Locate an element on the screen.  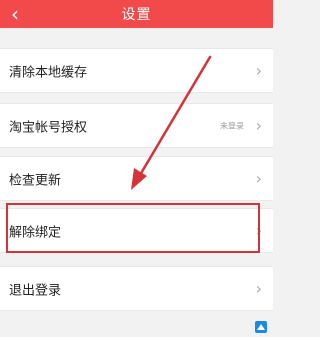
login-status: 未登录 is located at coordinates (232, 125).